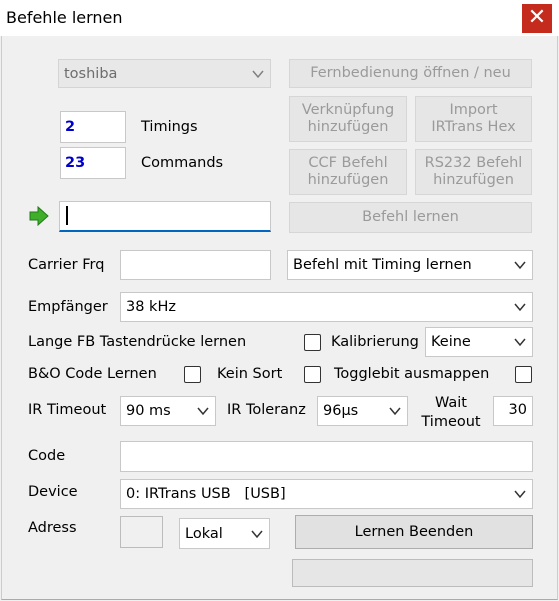 Image resolution: width=559 pixels, height=601 pixels. Describe the element at coordinates (362, 411) in the screenshot. I see `ir-tolerance-select: 96µs` at that location.